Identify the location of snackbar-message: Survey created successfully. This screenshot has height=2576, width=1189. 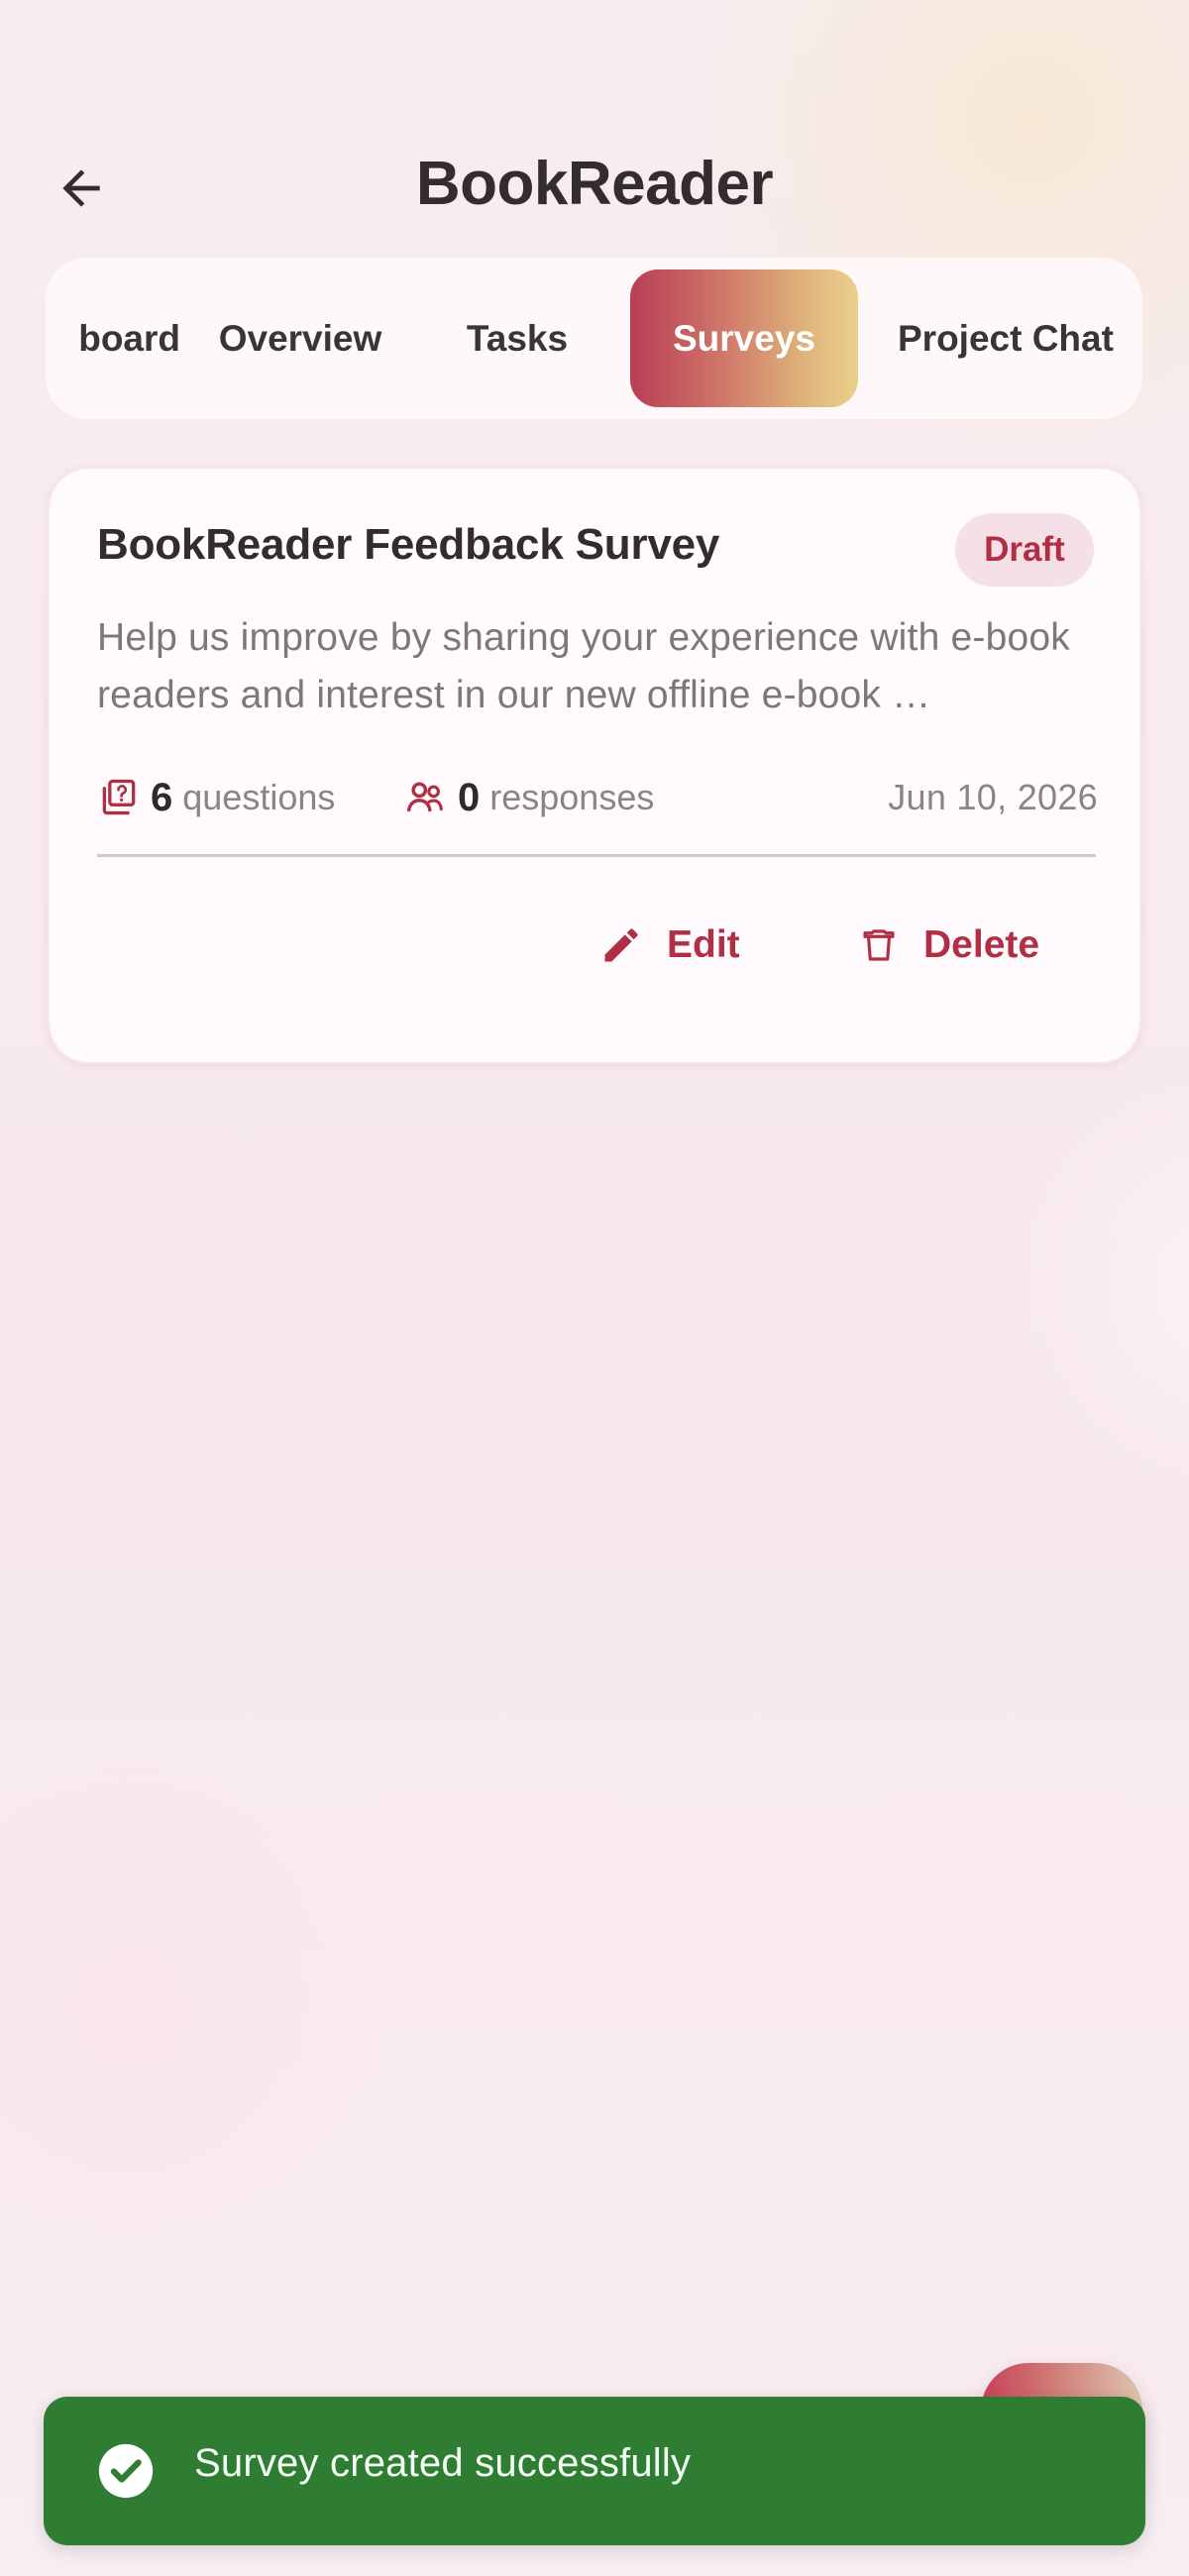
(443, 2463).